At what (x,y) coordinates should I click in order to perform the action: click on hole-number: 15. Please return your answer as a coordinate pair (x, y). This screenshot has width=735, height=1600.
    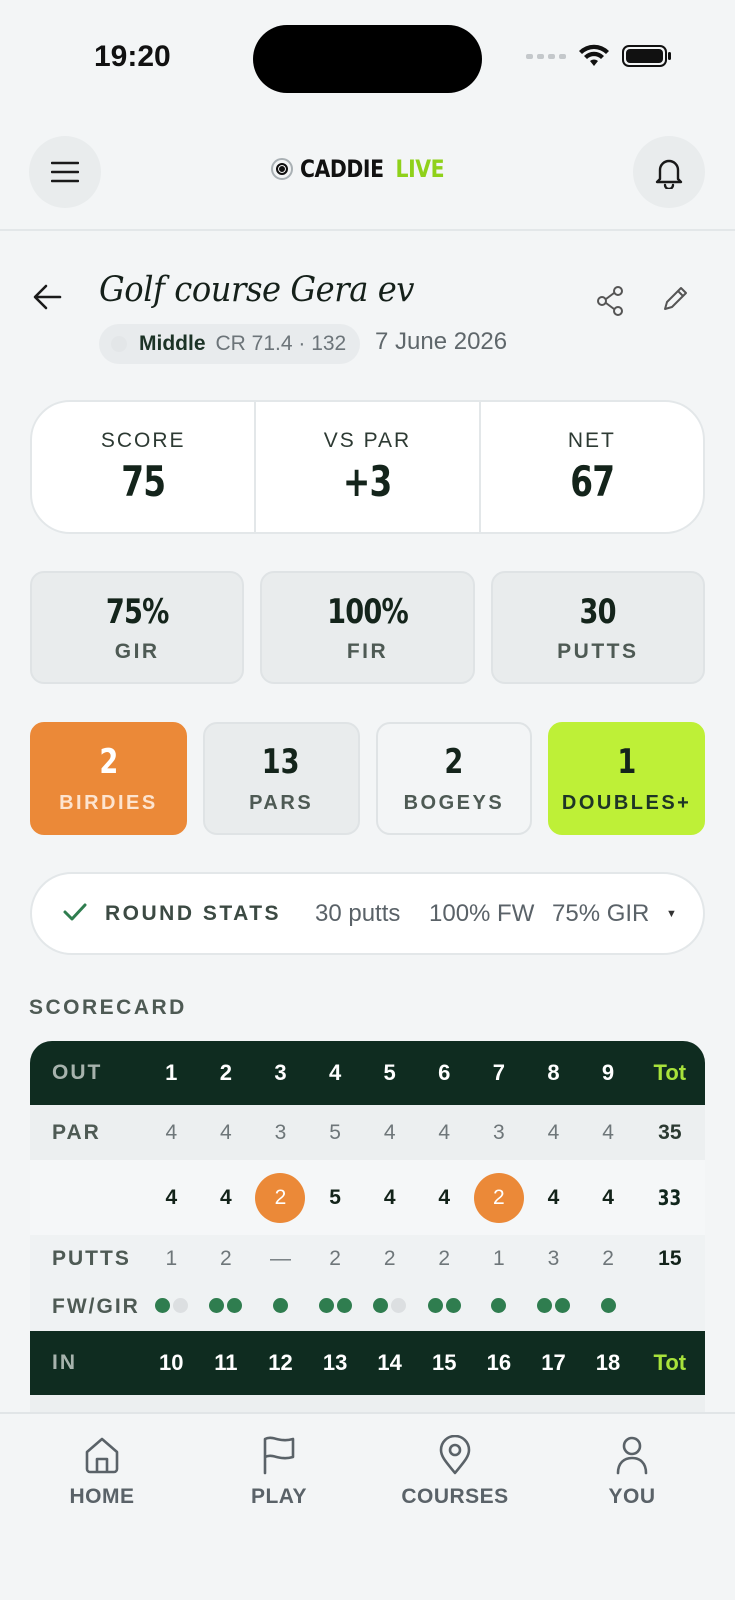
    Looking at the image, I should click on (444, 1362).